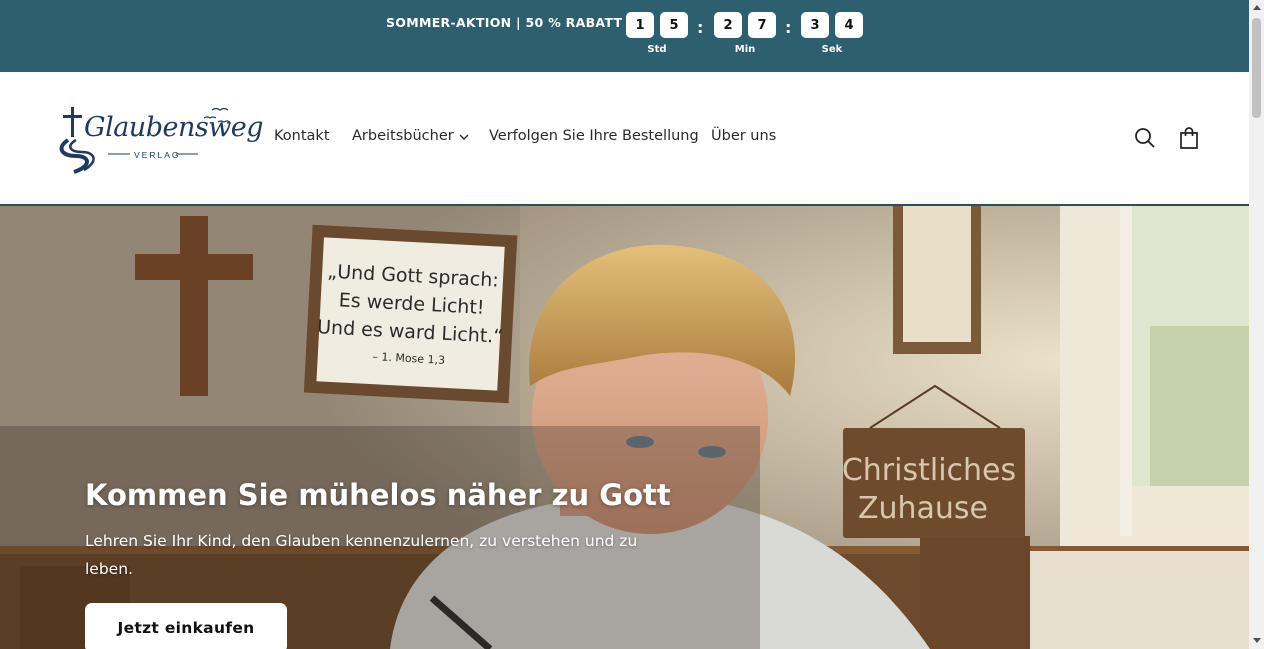 The width and height of the screenshot is (1264, 649). Describe the element at coordinates (743, 136) in the screenshot. I see `nav-item-about: Über uns` at that location.